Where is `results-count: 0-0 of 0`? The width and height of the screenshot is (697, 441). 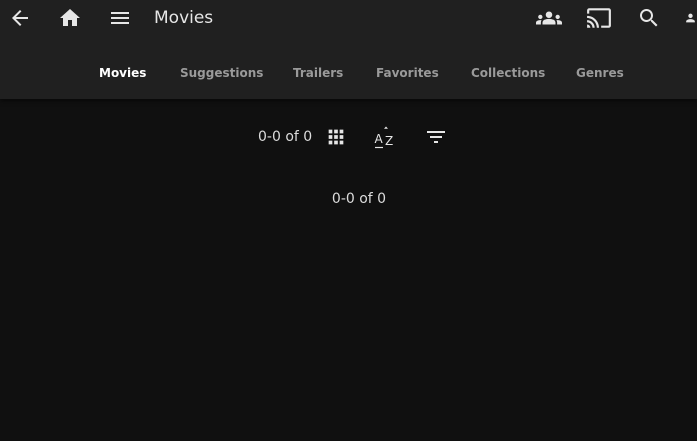
results-count: 0-0 of 0 is located at coordinates (359, 199).